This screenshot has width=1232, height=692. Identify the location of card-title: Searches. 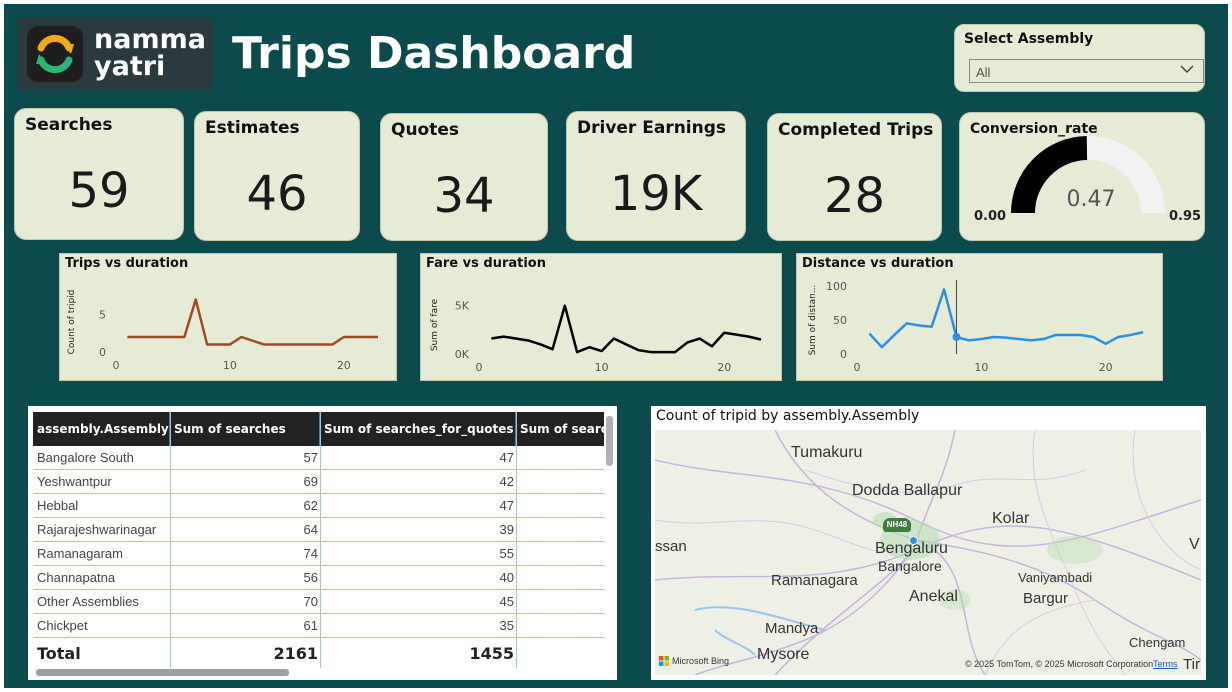
(69, 125).